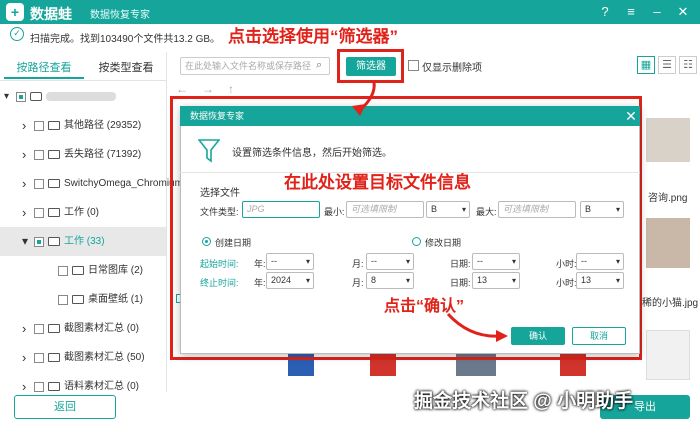 This screenshot has height=427, width=700. Describe the element at coordinates (473, 325) in the screenshot. I see `arrow-to-confirm` at that location.